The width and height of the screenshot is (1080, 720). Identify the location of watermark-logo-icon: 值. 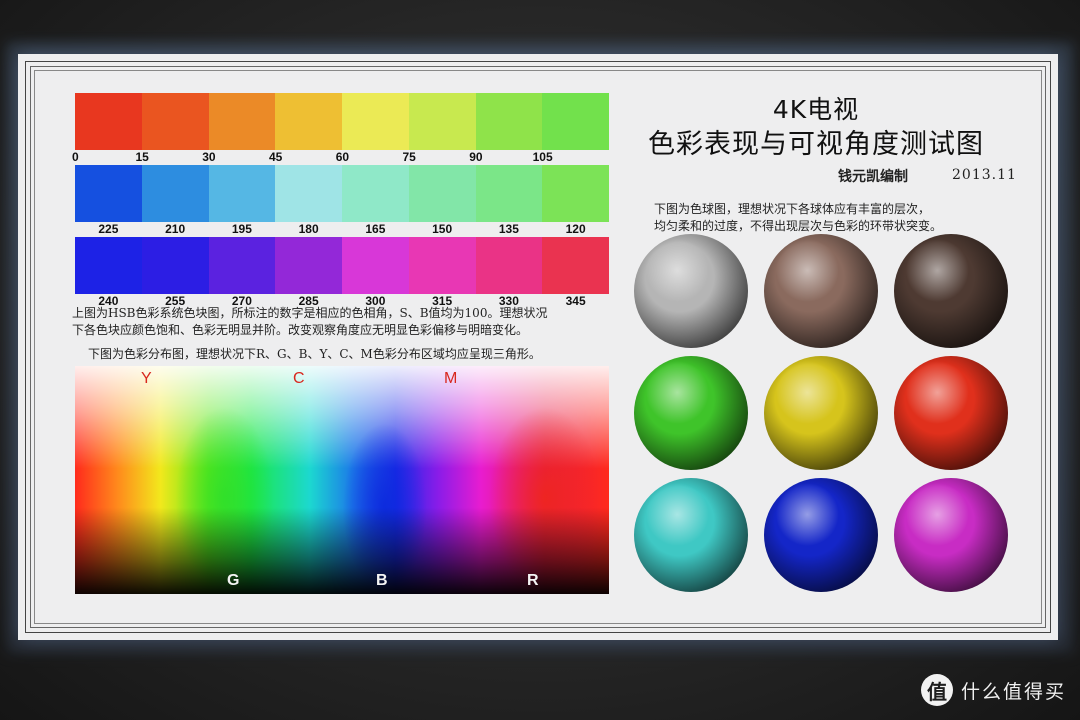
(936, 690).